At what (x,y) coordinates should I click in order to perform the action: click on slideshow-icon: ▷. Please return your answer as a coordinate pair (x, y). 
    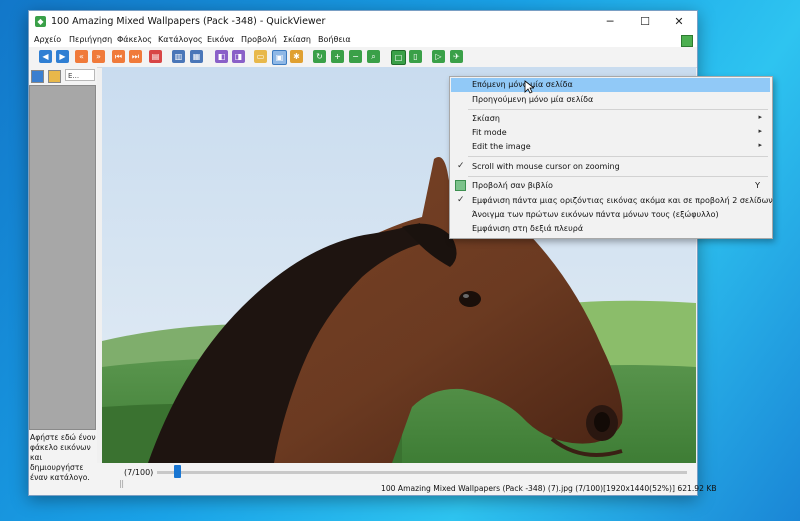
    Looking at the image, I should click on (438, 56).